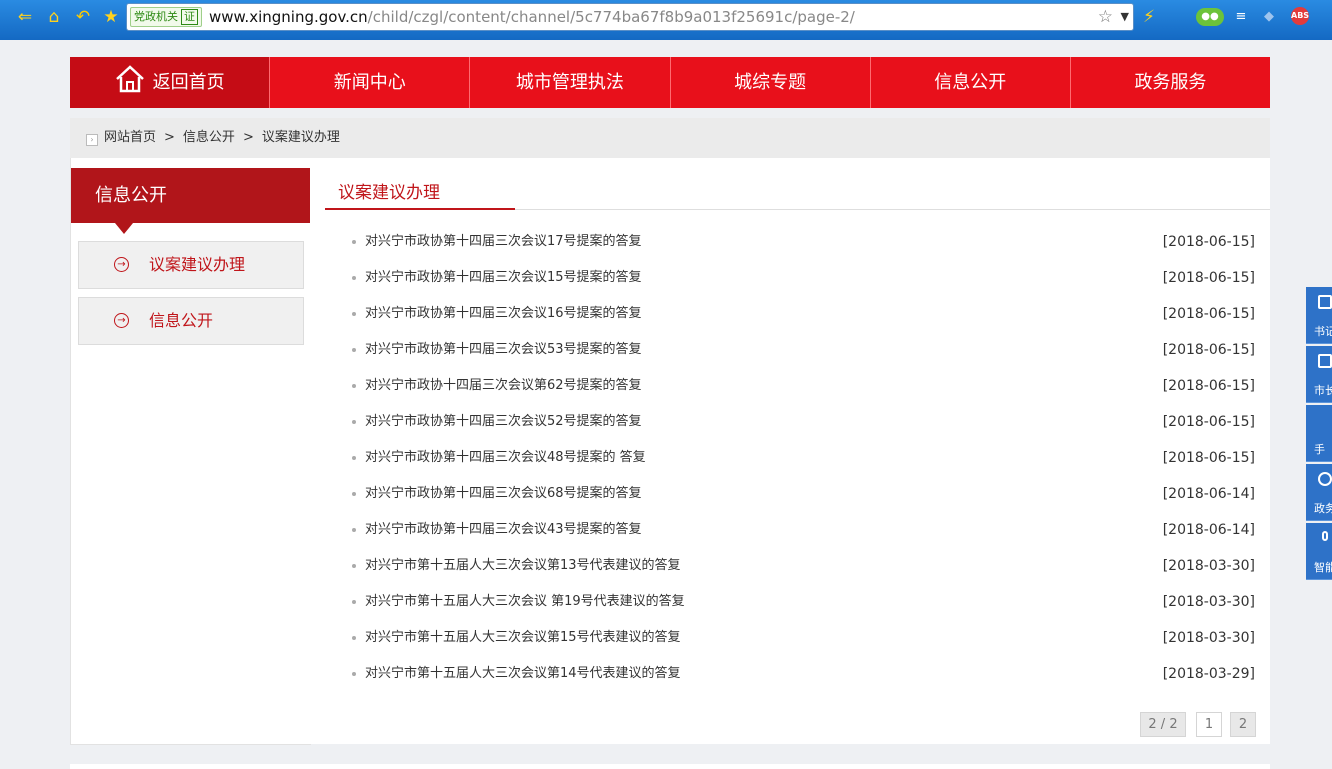 This screenshot has height=769, width=1332. What do you see at coordinates (1323, 390) in the screenshot?
I see `float-tab-label: 市长` at bounding box center [1323, 390].